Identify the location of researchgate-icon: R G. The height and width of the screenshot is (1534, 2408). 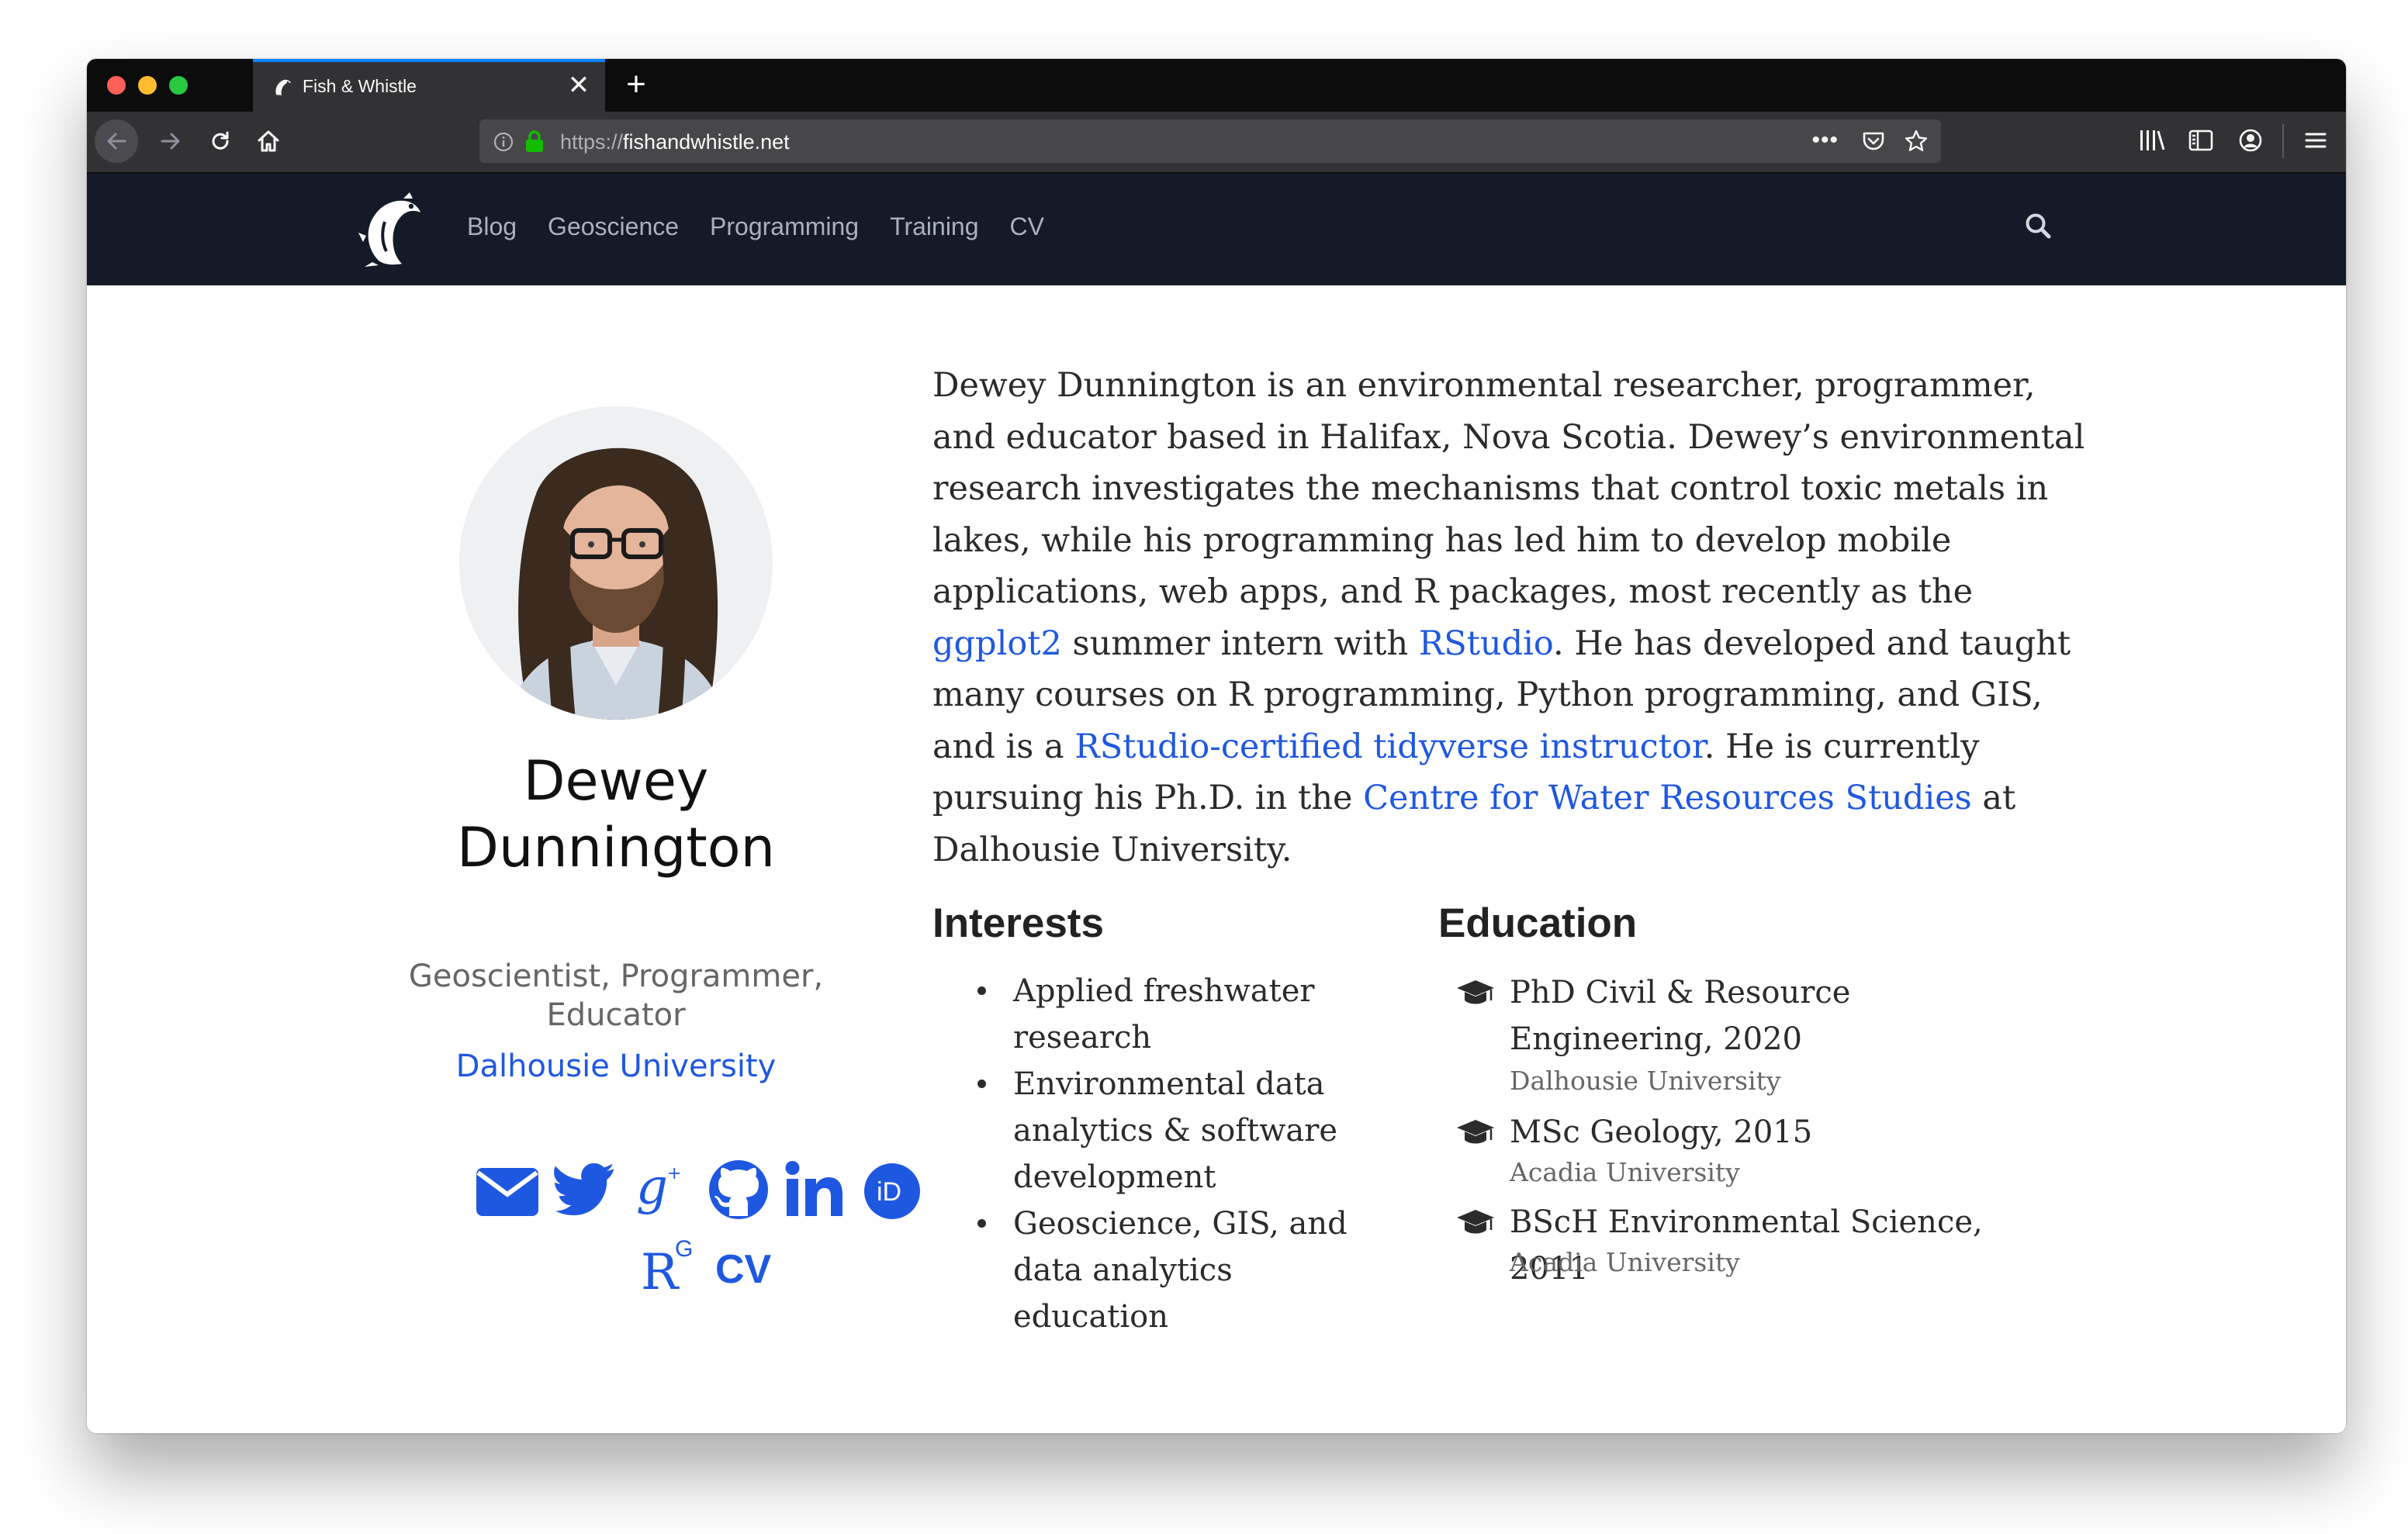
(672, 1262).